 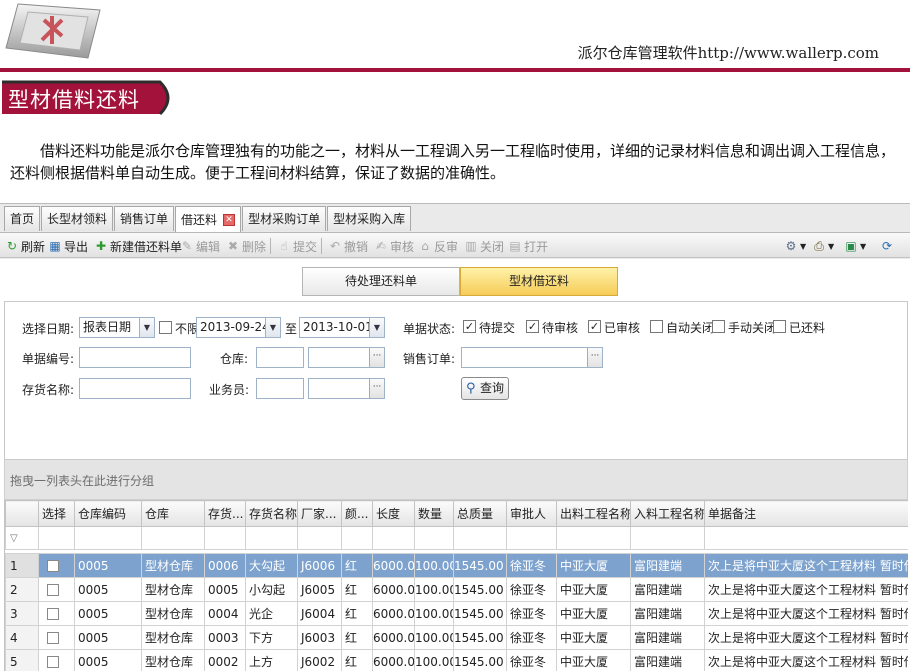 I want to click on filter-icon: ▽, so click(x=22, y=538).